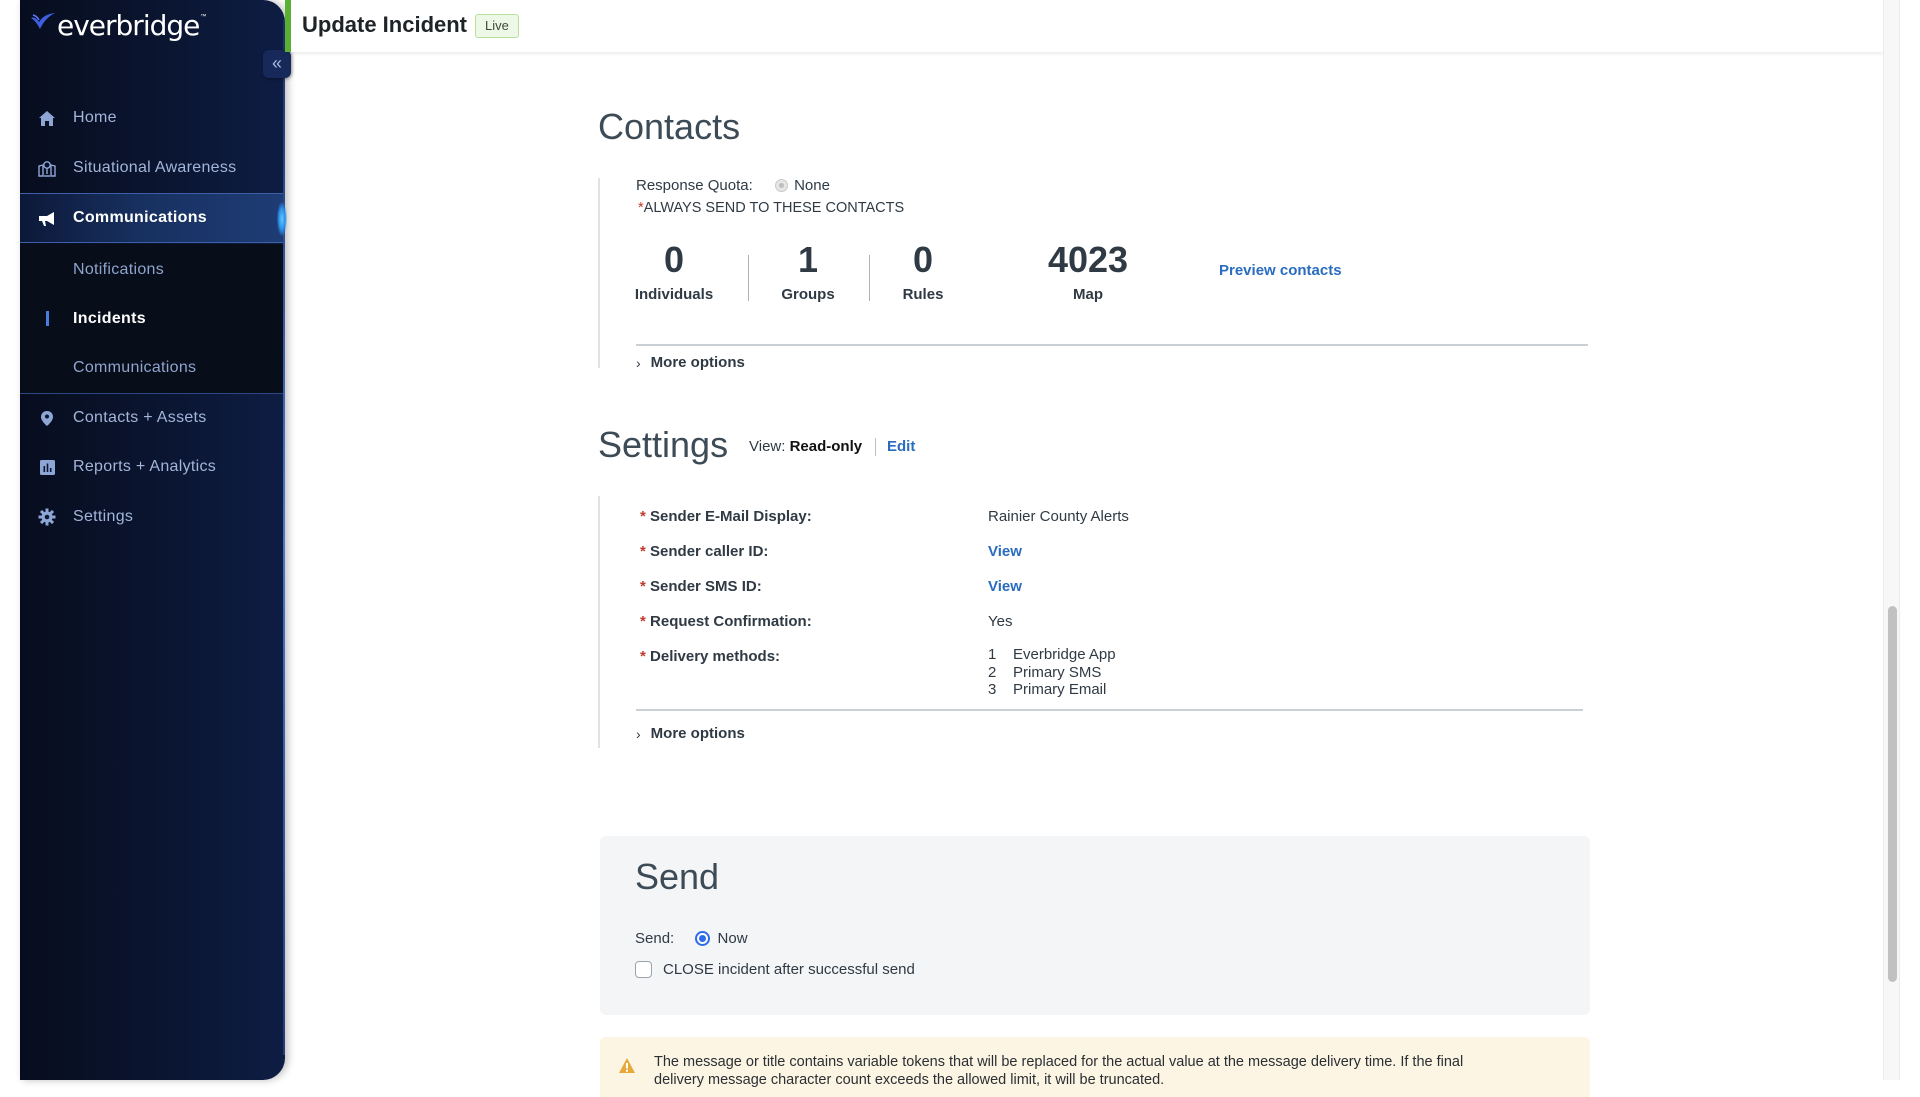  Describe the element at coordinates (47, 467) in the screenshot. I see `bar-chart-icon` at that location.